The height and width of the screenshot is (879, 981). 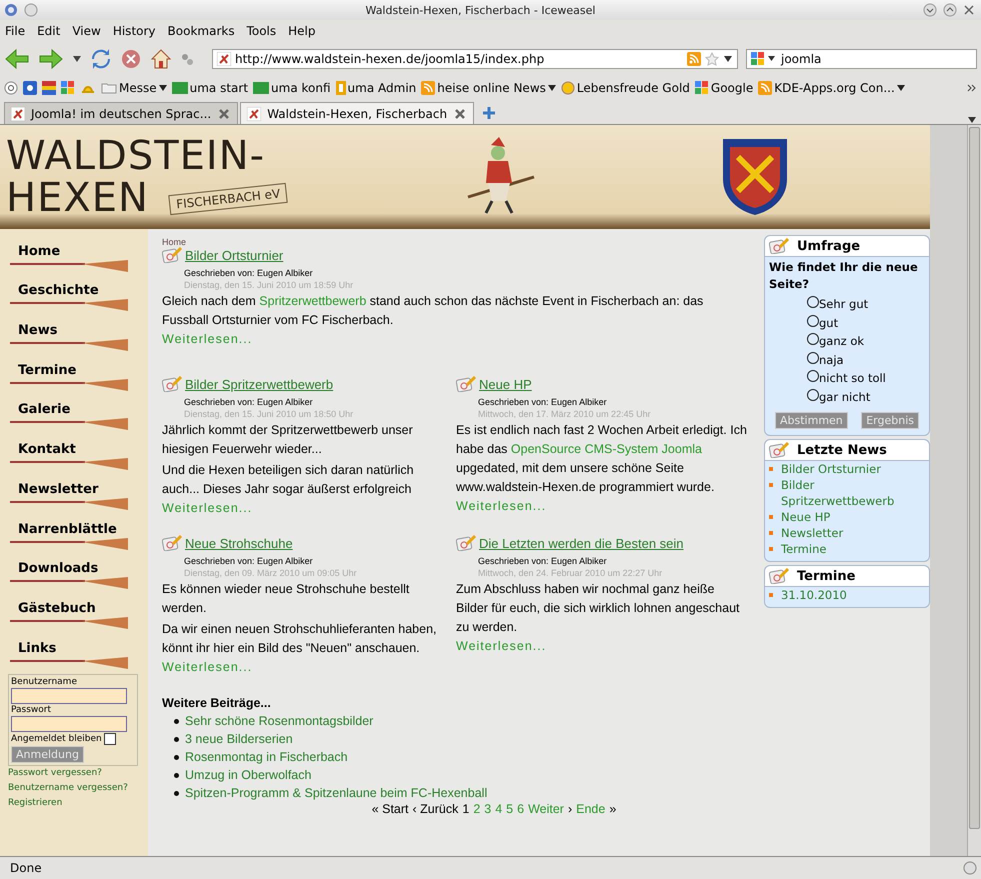 What do you see at coordinates (79, 648) in the screenshot?
I see `nav-link: Links` at bounding box center [79, 648].